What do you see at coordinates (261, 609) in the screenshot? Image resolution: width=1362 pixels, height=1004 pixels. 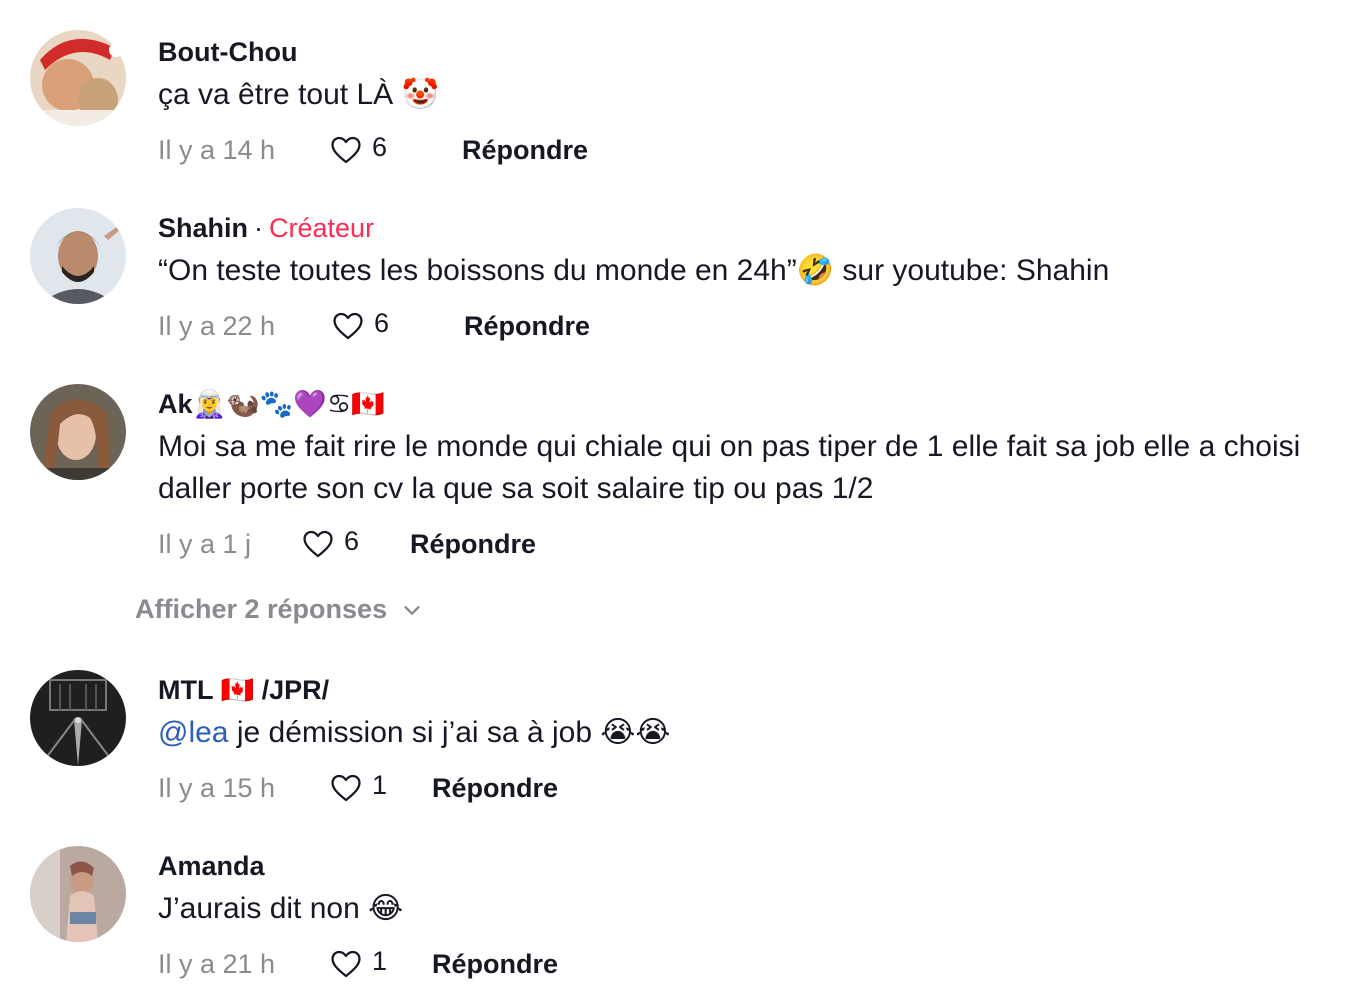 I see `view-replies-label: Afficher 2 réponses` at bounding box center [261, 609].